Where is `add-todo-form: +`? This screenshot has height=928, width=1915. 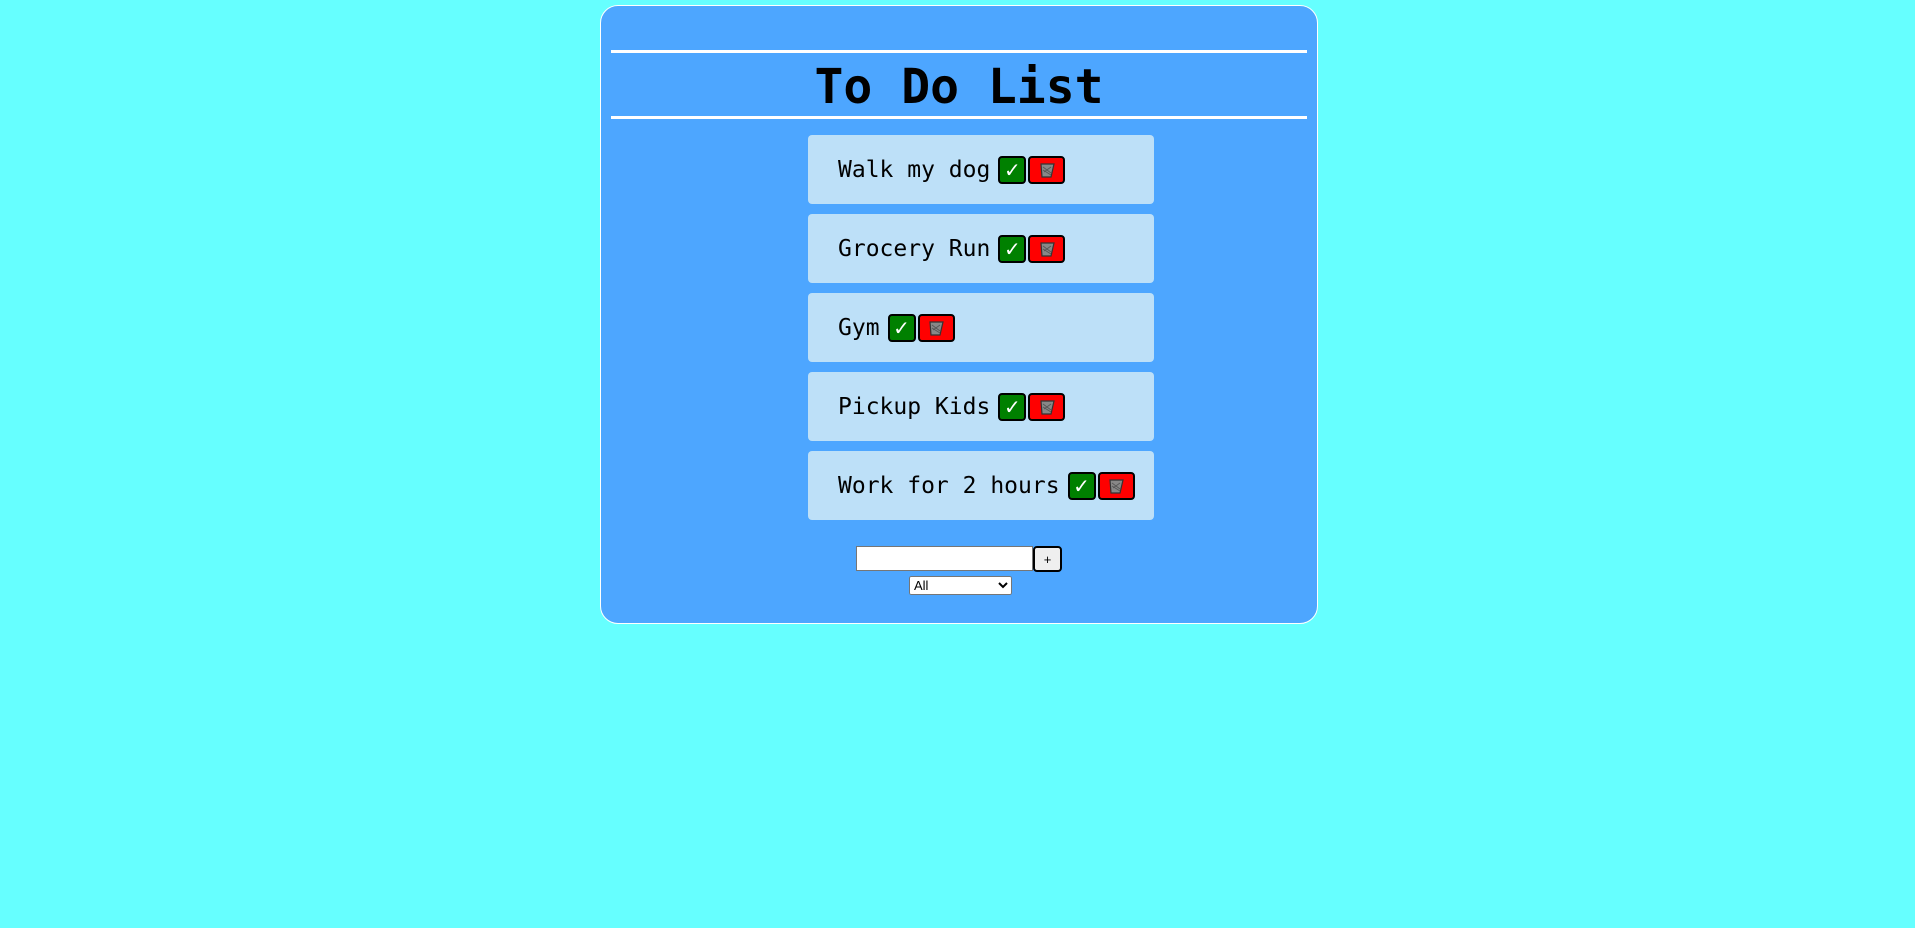 add-todo-form: + is located at coordinates (959, 559).